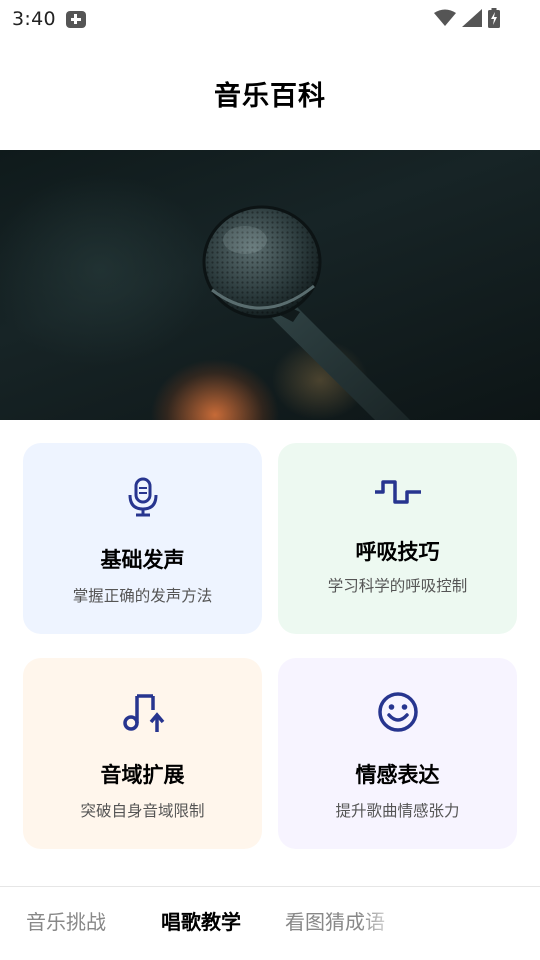 The width and height of the screenshot is (540, 960). Describe the element at coordinates (34, 19) in the screenshot. I see `status-time: 3:40` at that location.